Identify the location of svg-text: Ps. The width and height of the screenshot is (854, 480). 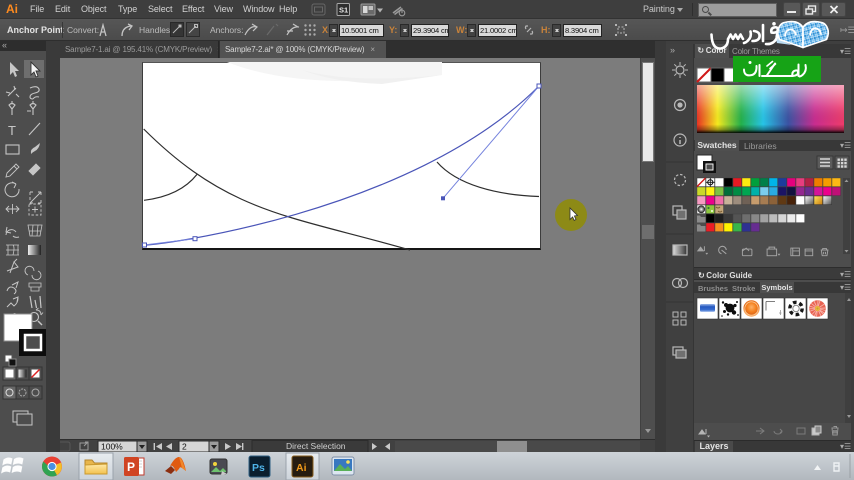
(258, 468).